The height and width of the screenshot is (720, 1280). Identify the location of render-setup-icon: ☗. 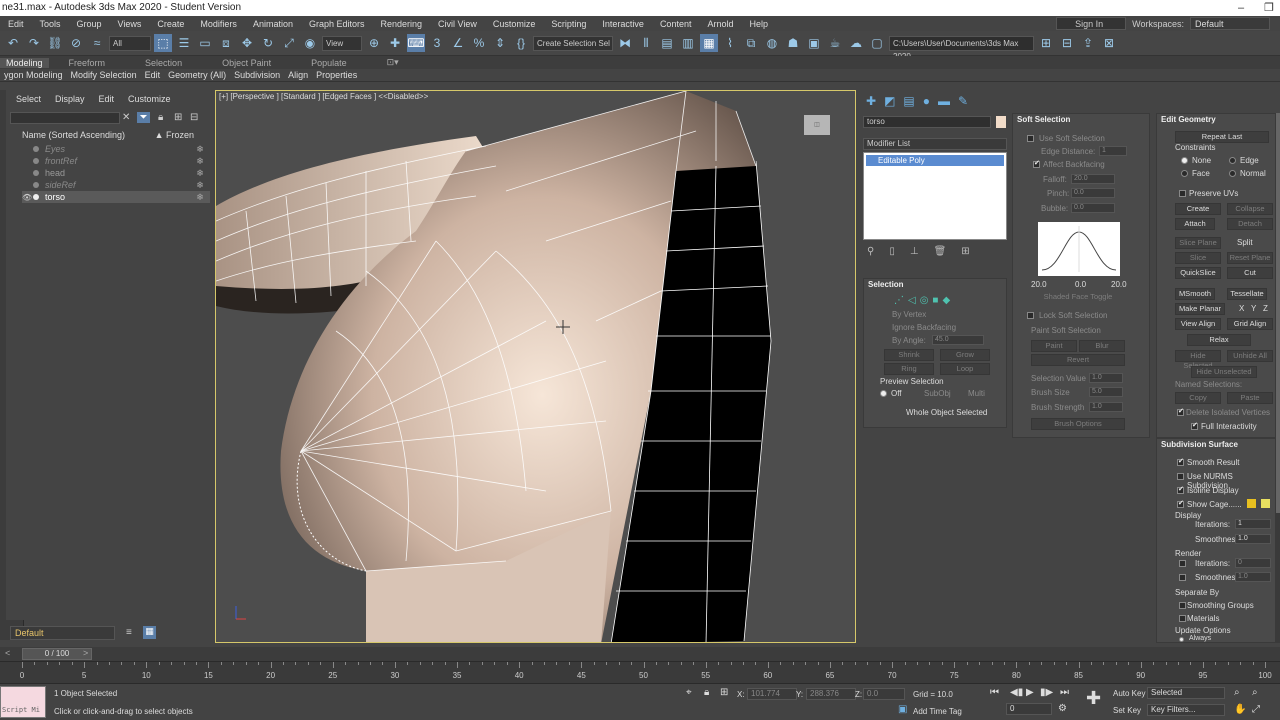
(793, 43).